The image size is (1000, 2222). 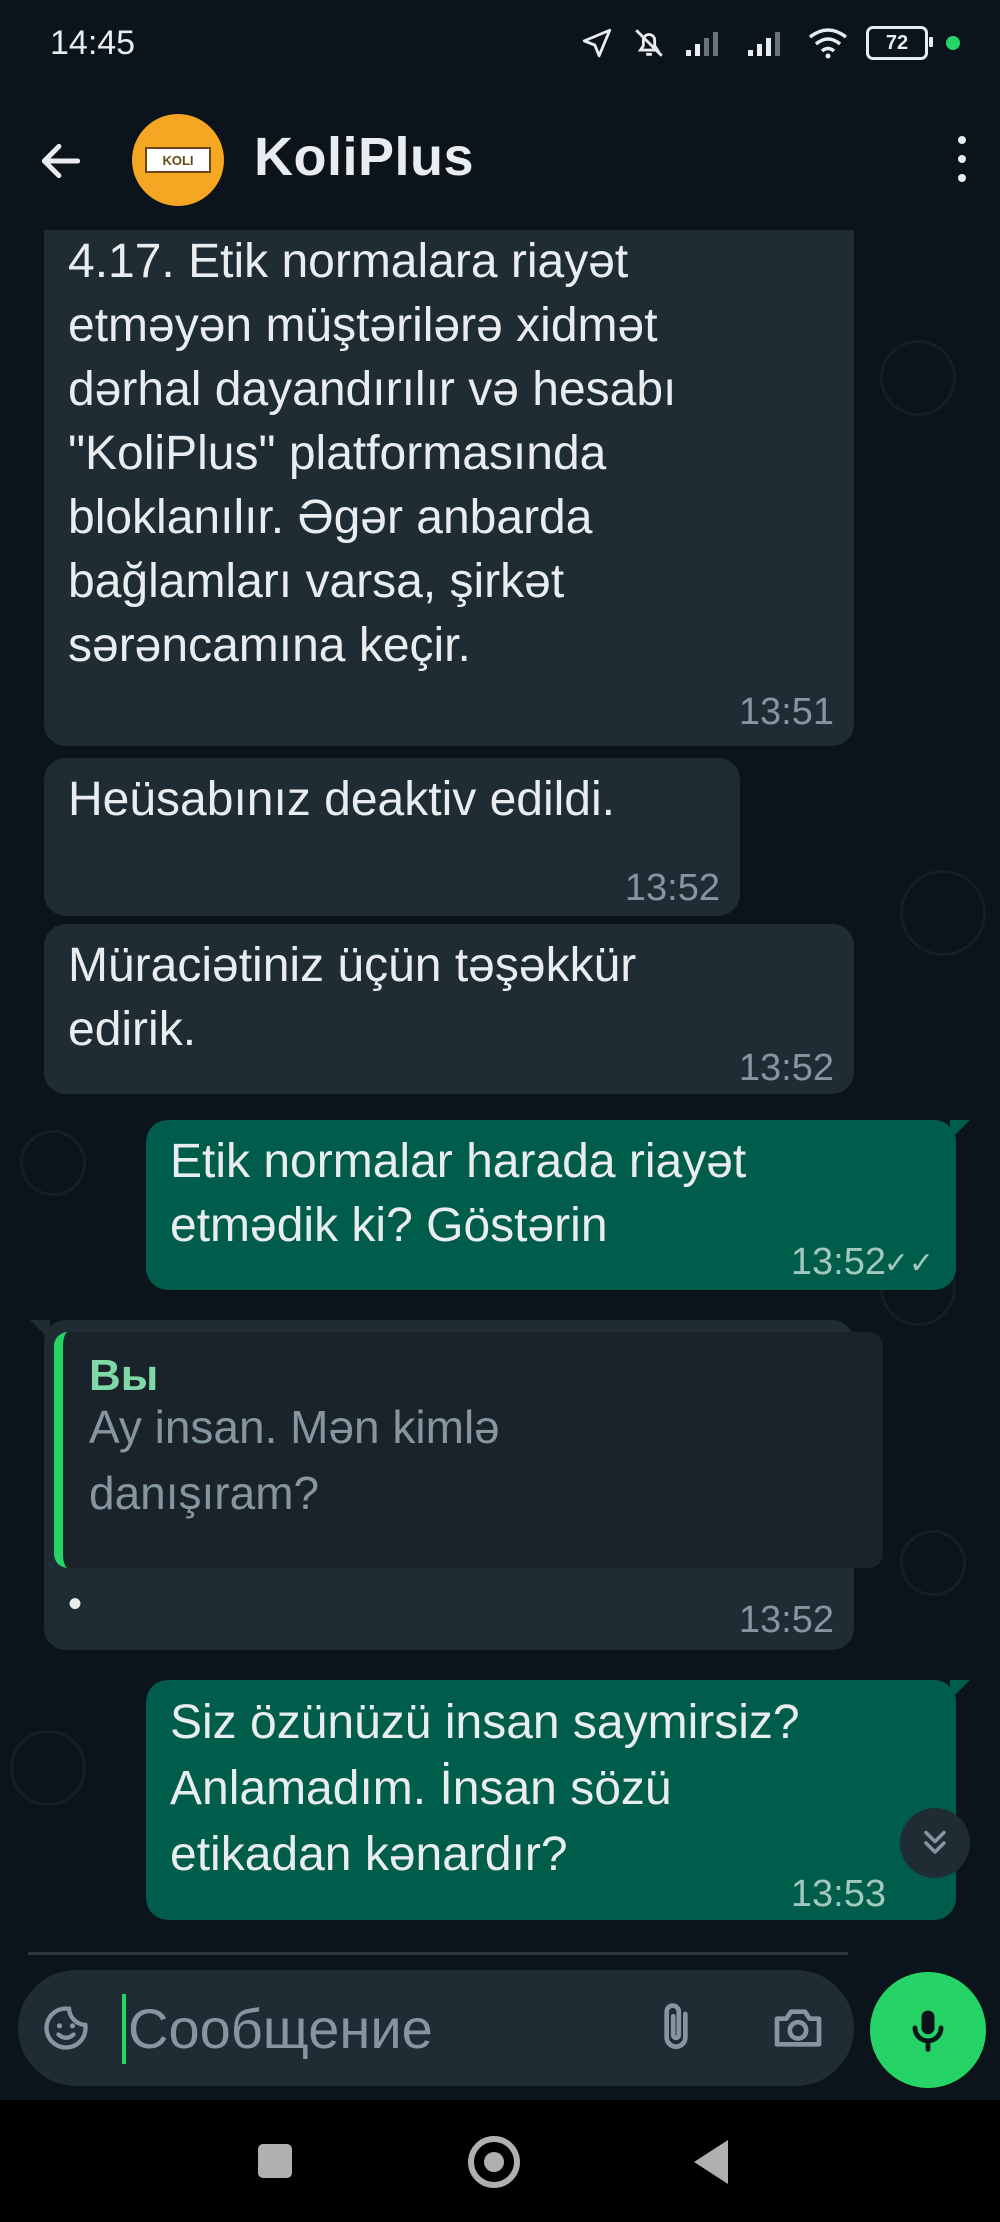 I want to click on voice-message-button, so click(x=928, y=2030).